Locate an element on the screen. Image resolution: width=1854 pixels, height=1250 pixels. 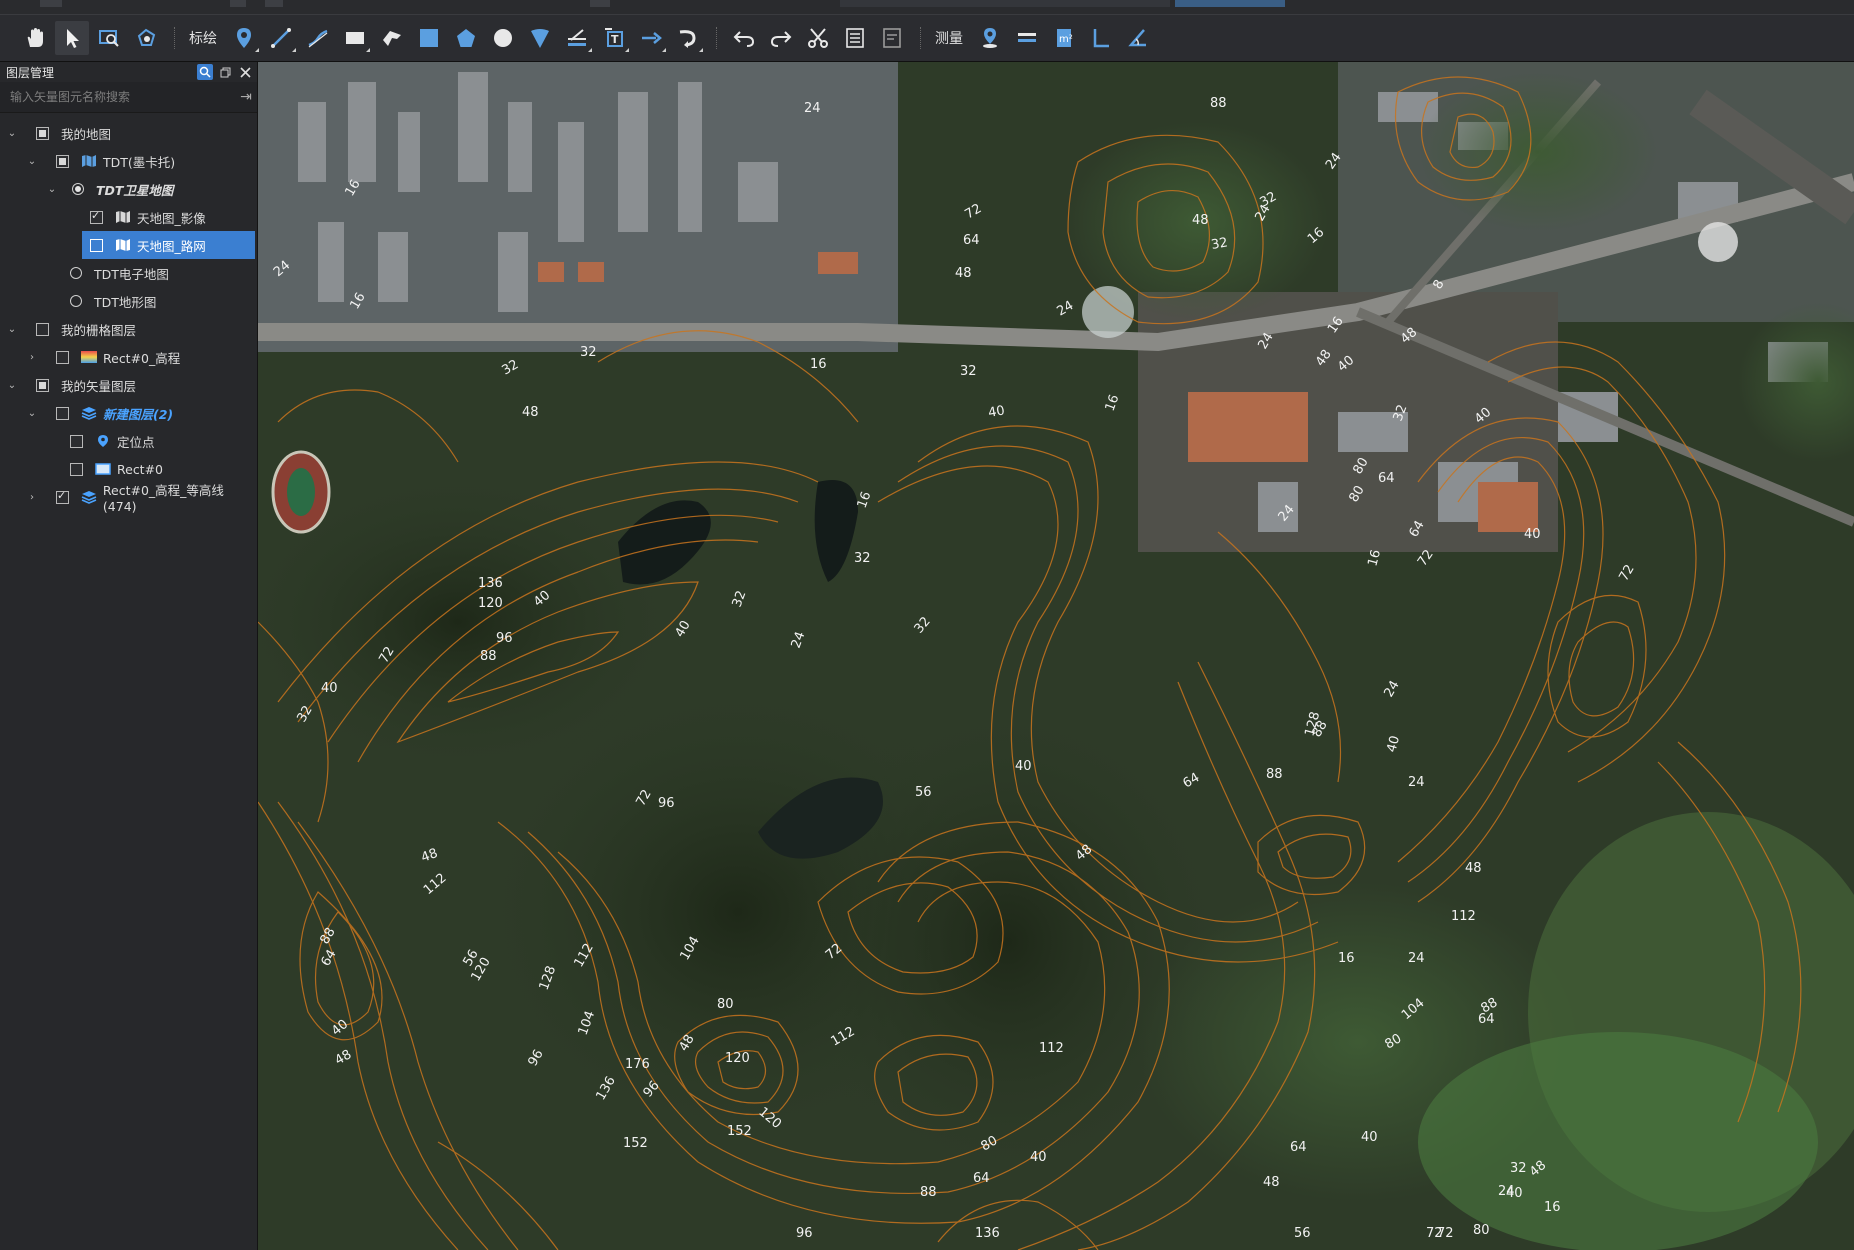
panel-title: 图层管理 is located at coordinates (30, 72).